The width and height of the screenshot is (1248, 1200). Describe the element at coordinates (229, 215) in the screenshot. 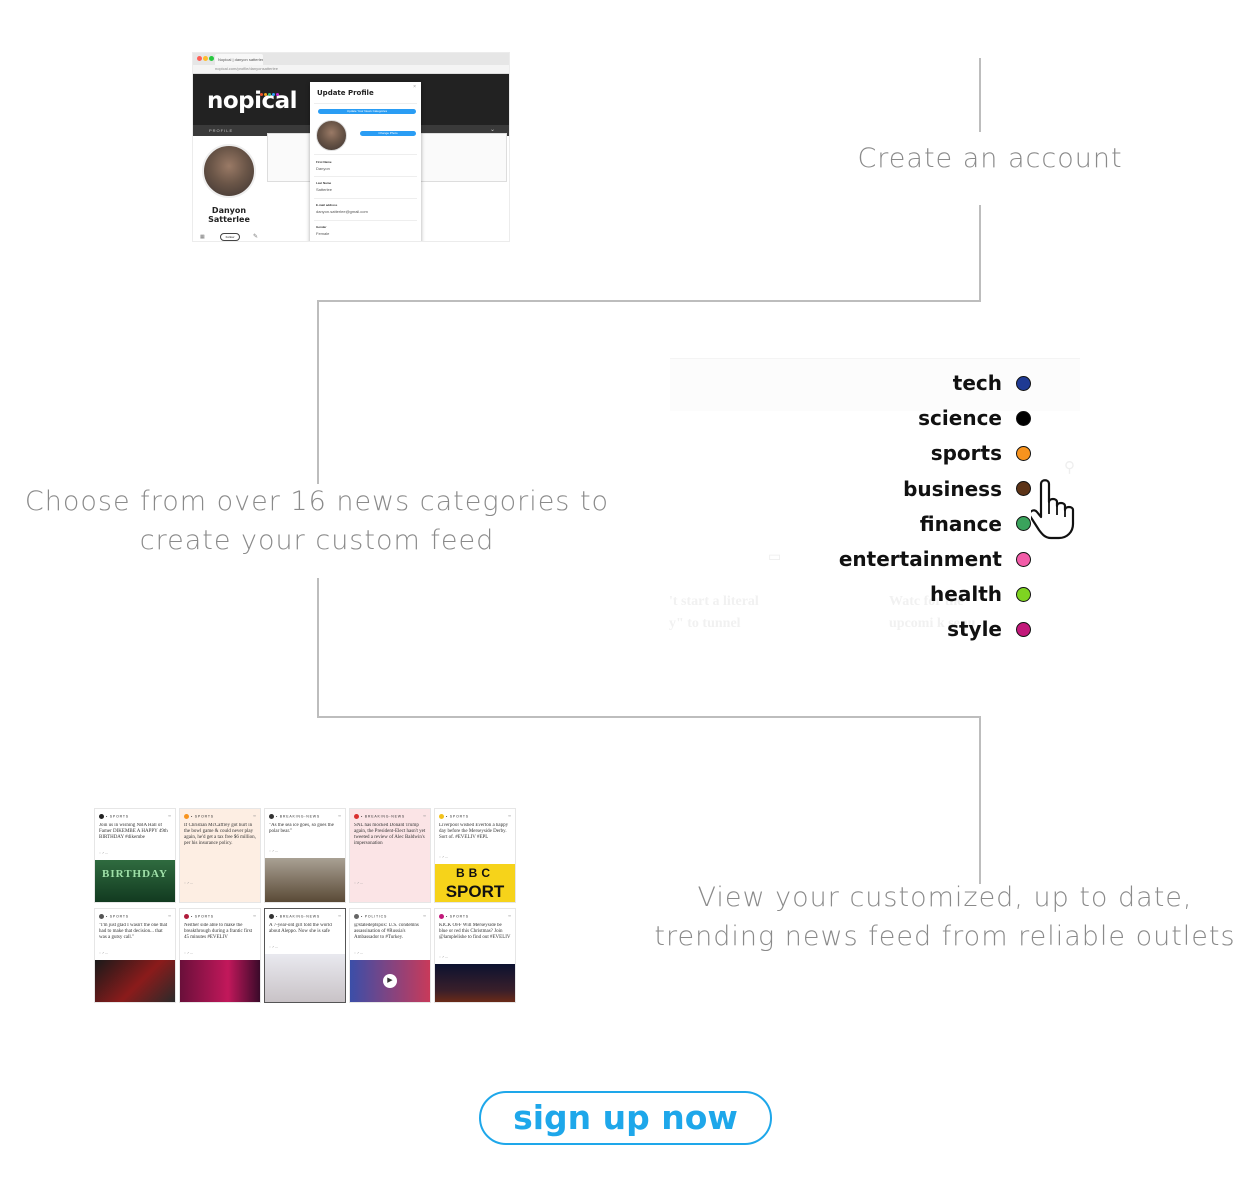

I see `profile-name: Danyon Satterlee` at that location.